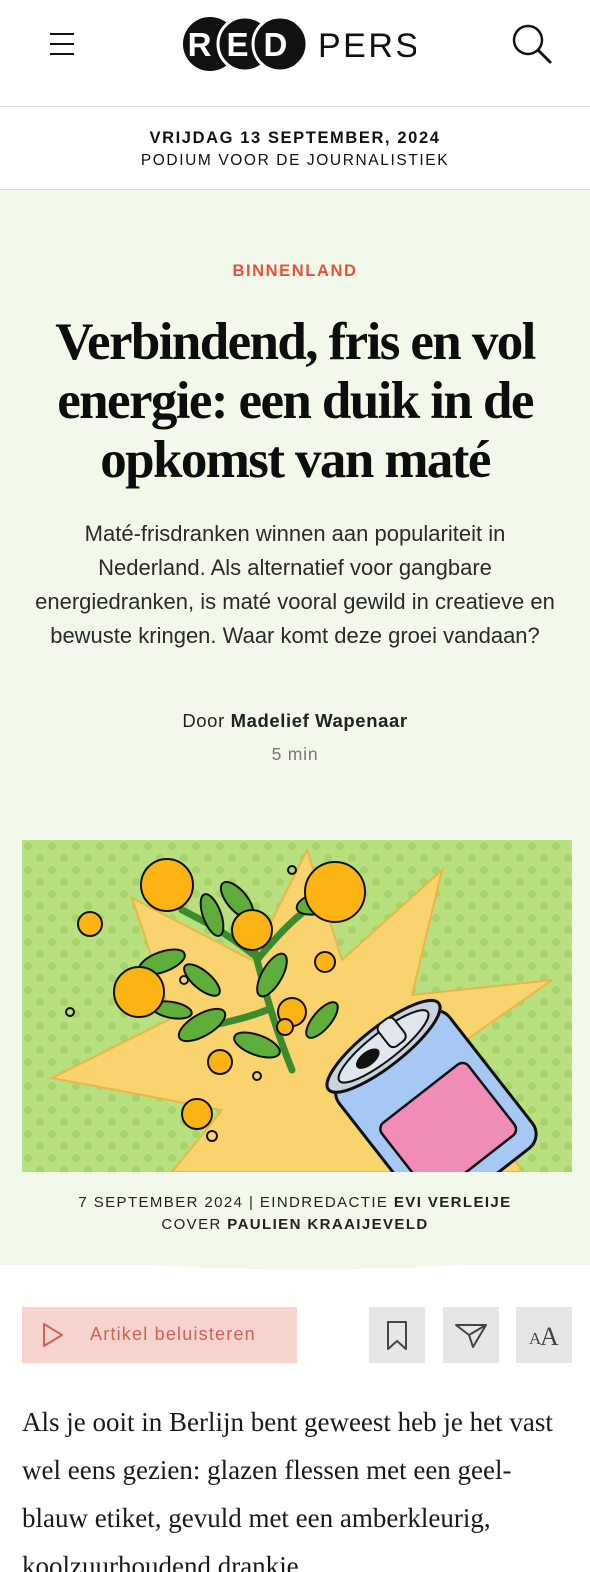  Describe the element at coordinates (324, 1202) in the screenshot. I see `editor-label: EINDREDACTIE` at that location.